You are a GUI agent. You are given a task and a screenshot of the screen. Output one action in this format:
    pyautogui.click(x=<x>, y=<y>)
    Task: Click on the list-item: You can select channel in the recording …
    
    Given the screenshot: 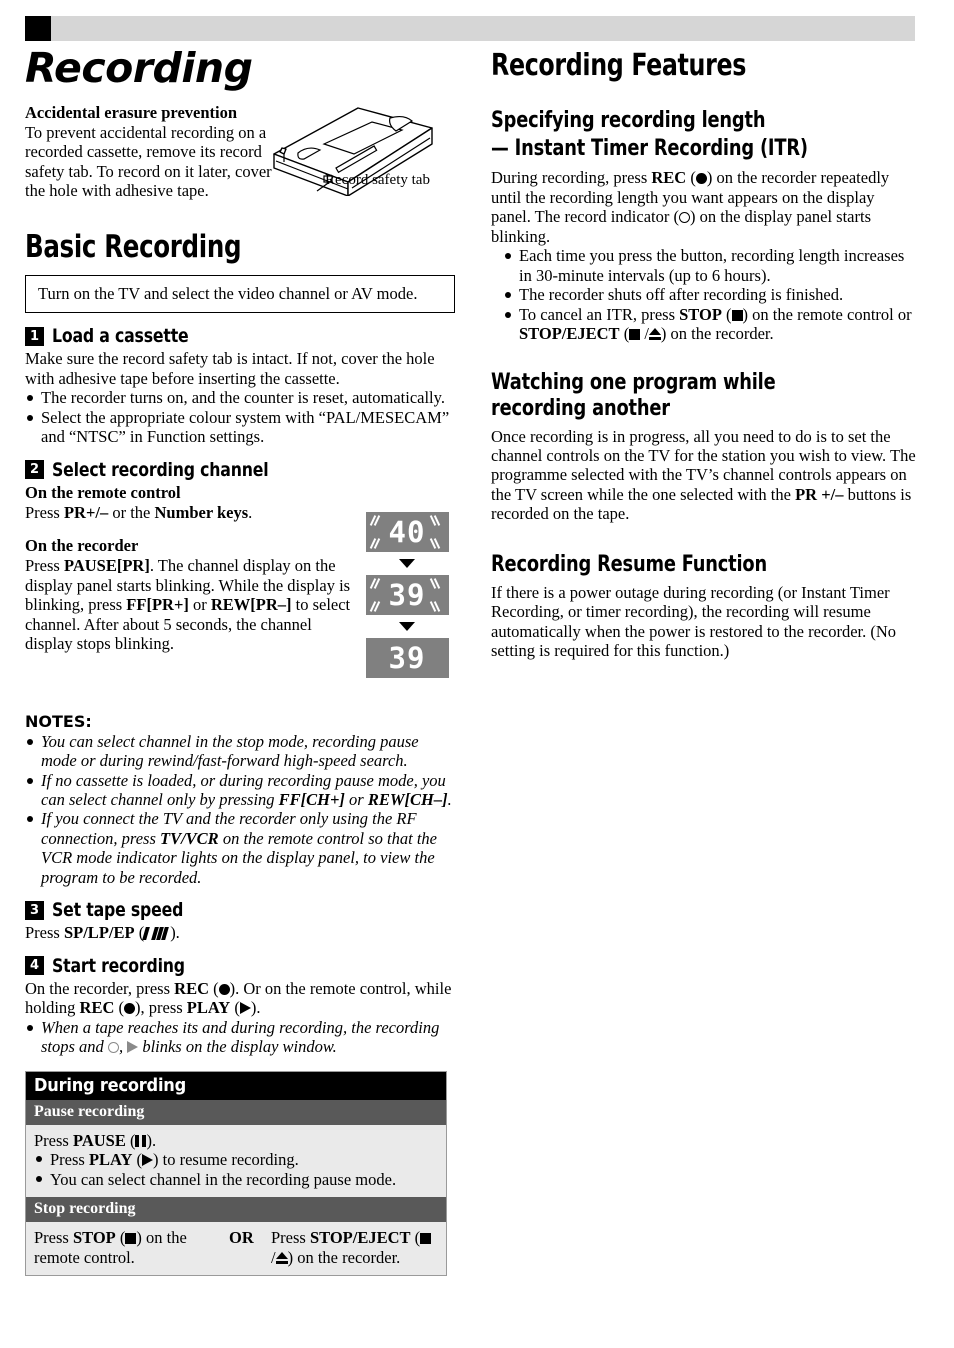 What is the action you would take?
    pyautogui.click(x=236, y=1179)
    